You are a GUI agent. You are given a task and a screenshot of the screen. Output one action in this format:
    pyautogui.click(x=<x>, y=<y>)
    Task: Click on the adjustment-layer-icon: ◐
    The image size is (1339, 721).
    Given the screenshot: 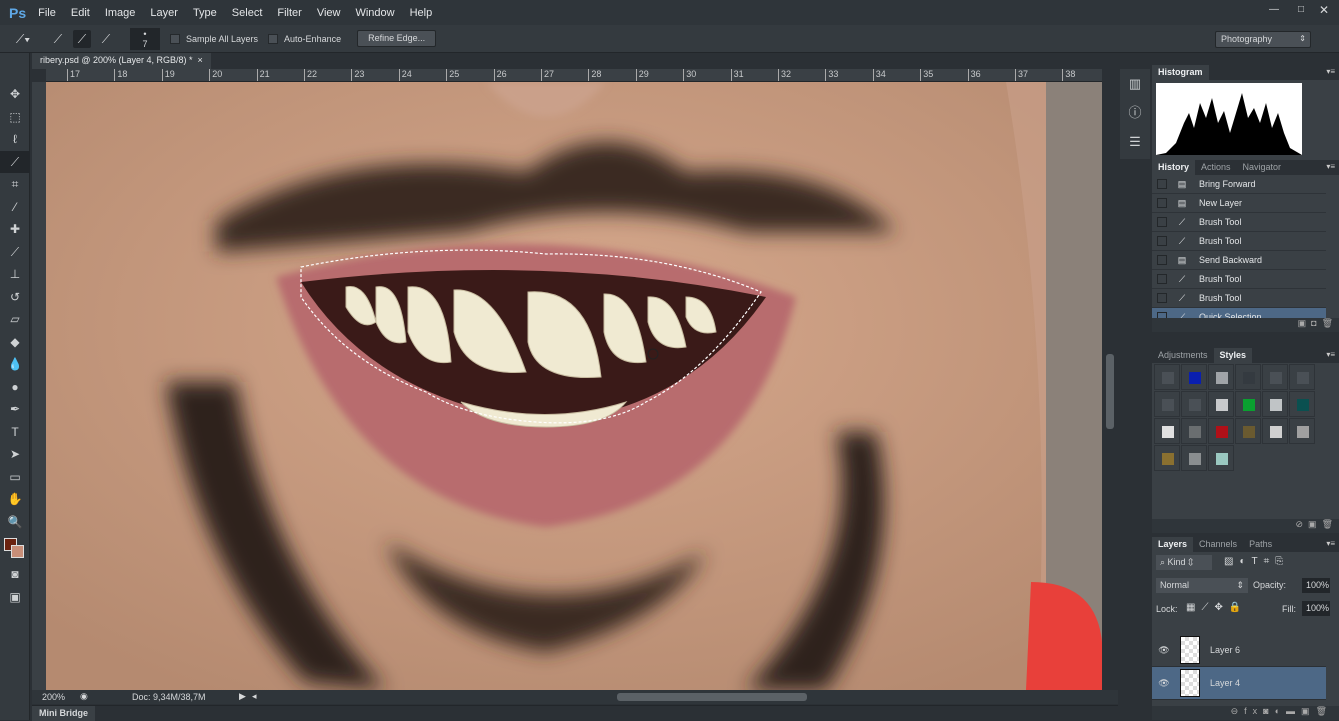 What is the action you would take?
    pyautogui.click(x=1280, y=711)
    